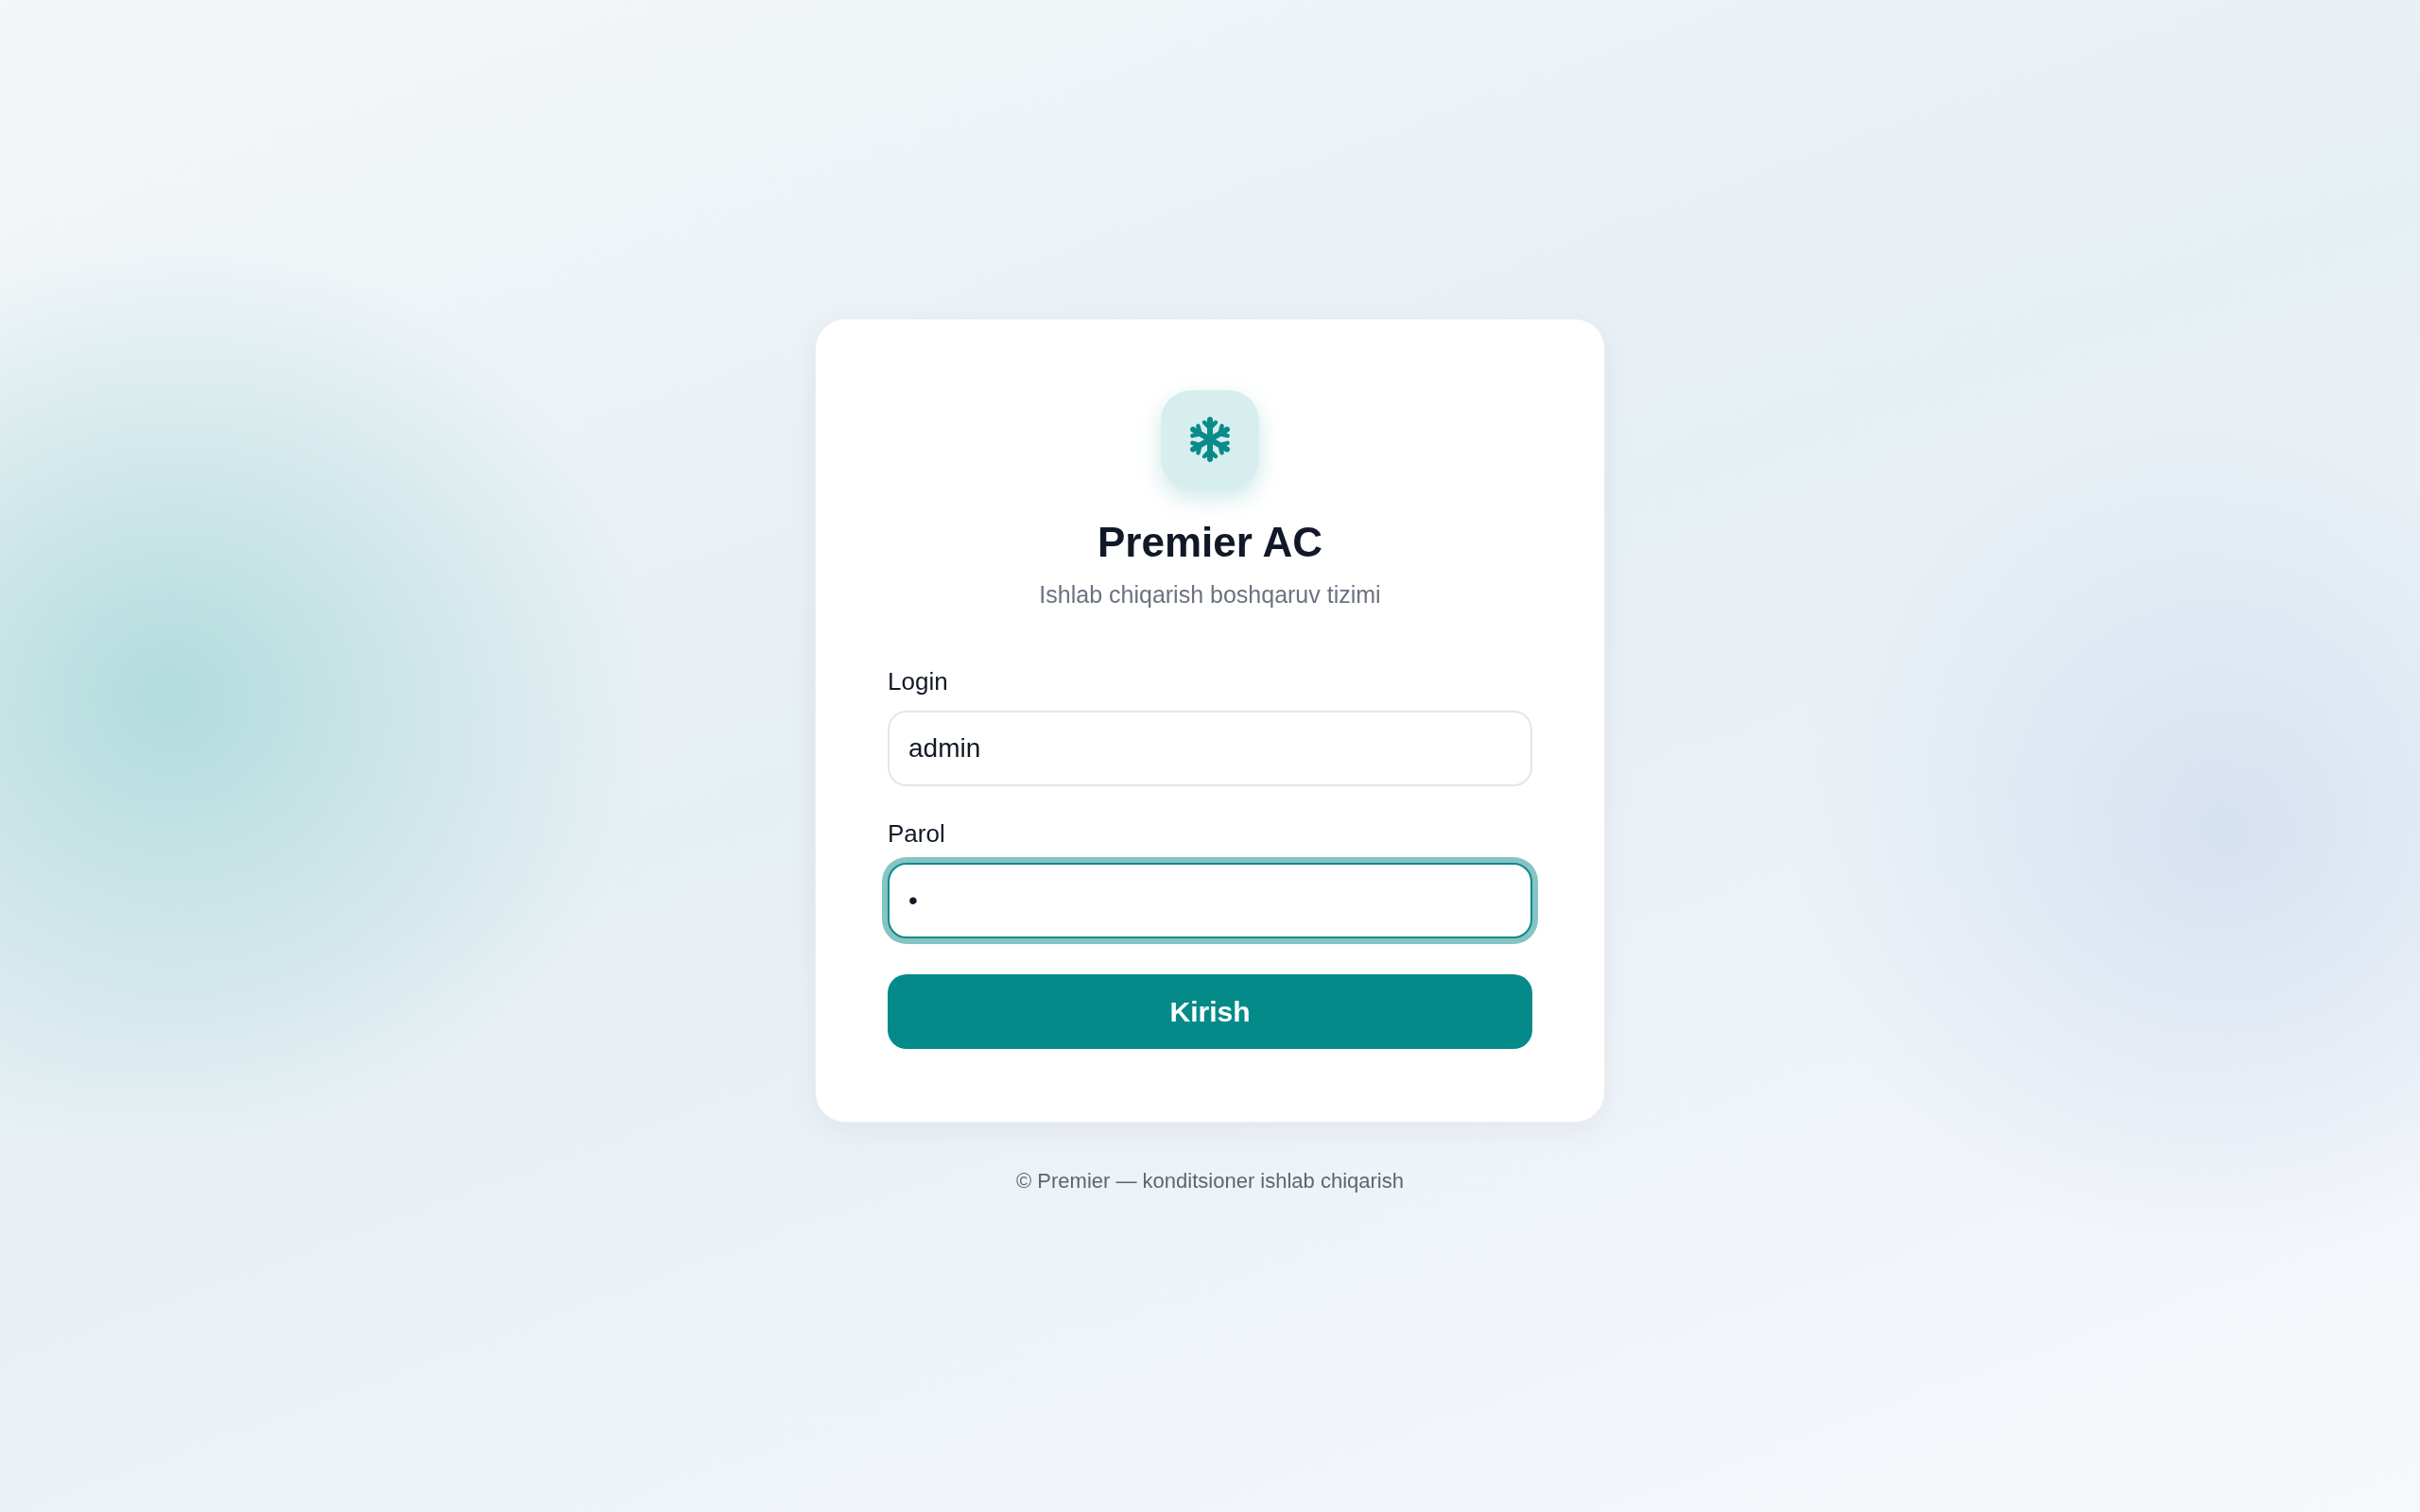  What do you see at coordinates (1210, 900) in the screenshot?
I see `input-field: •` at bounding box center [1210, 900].